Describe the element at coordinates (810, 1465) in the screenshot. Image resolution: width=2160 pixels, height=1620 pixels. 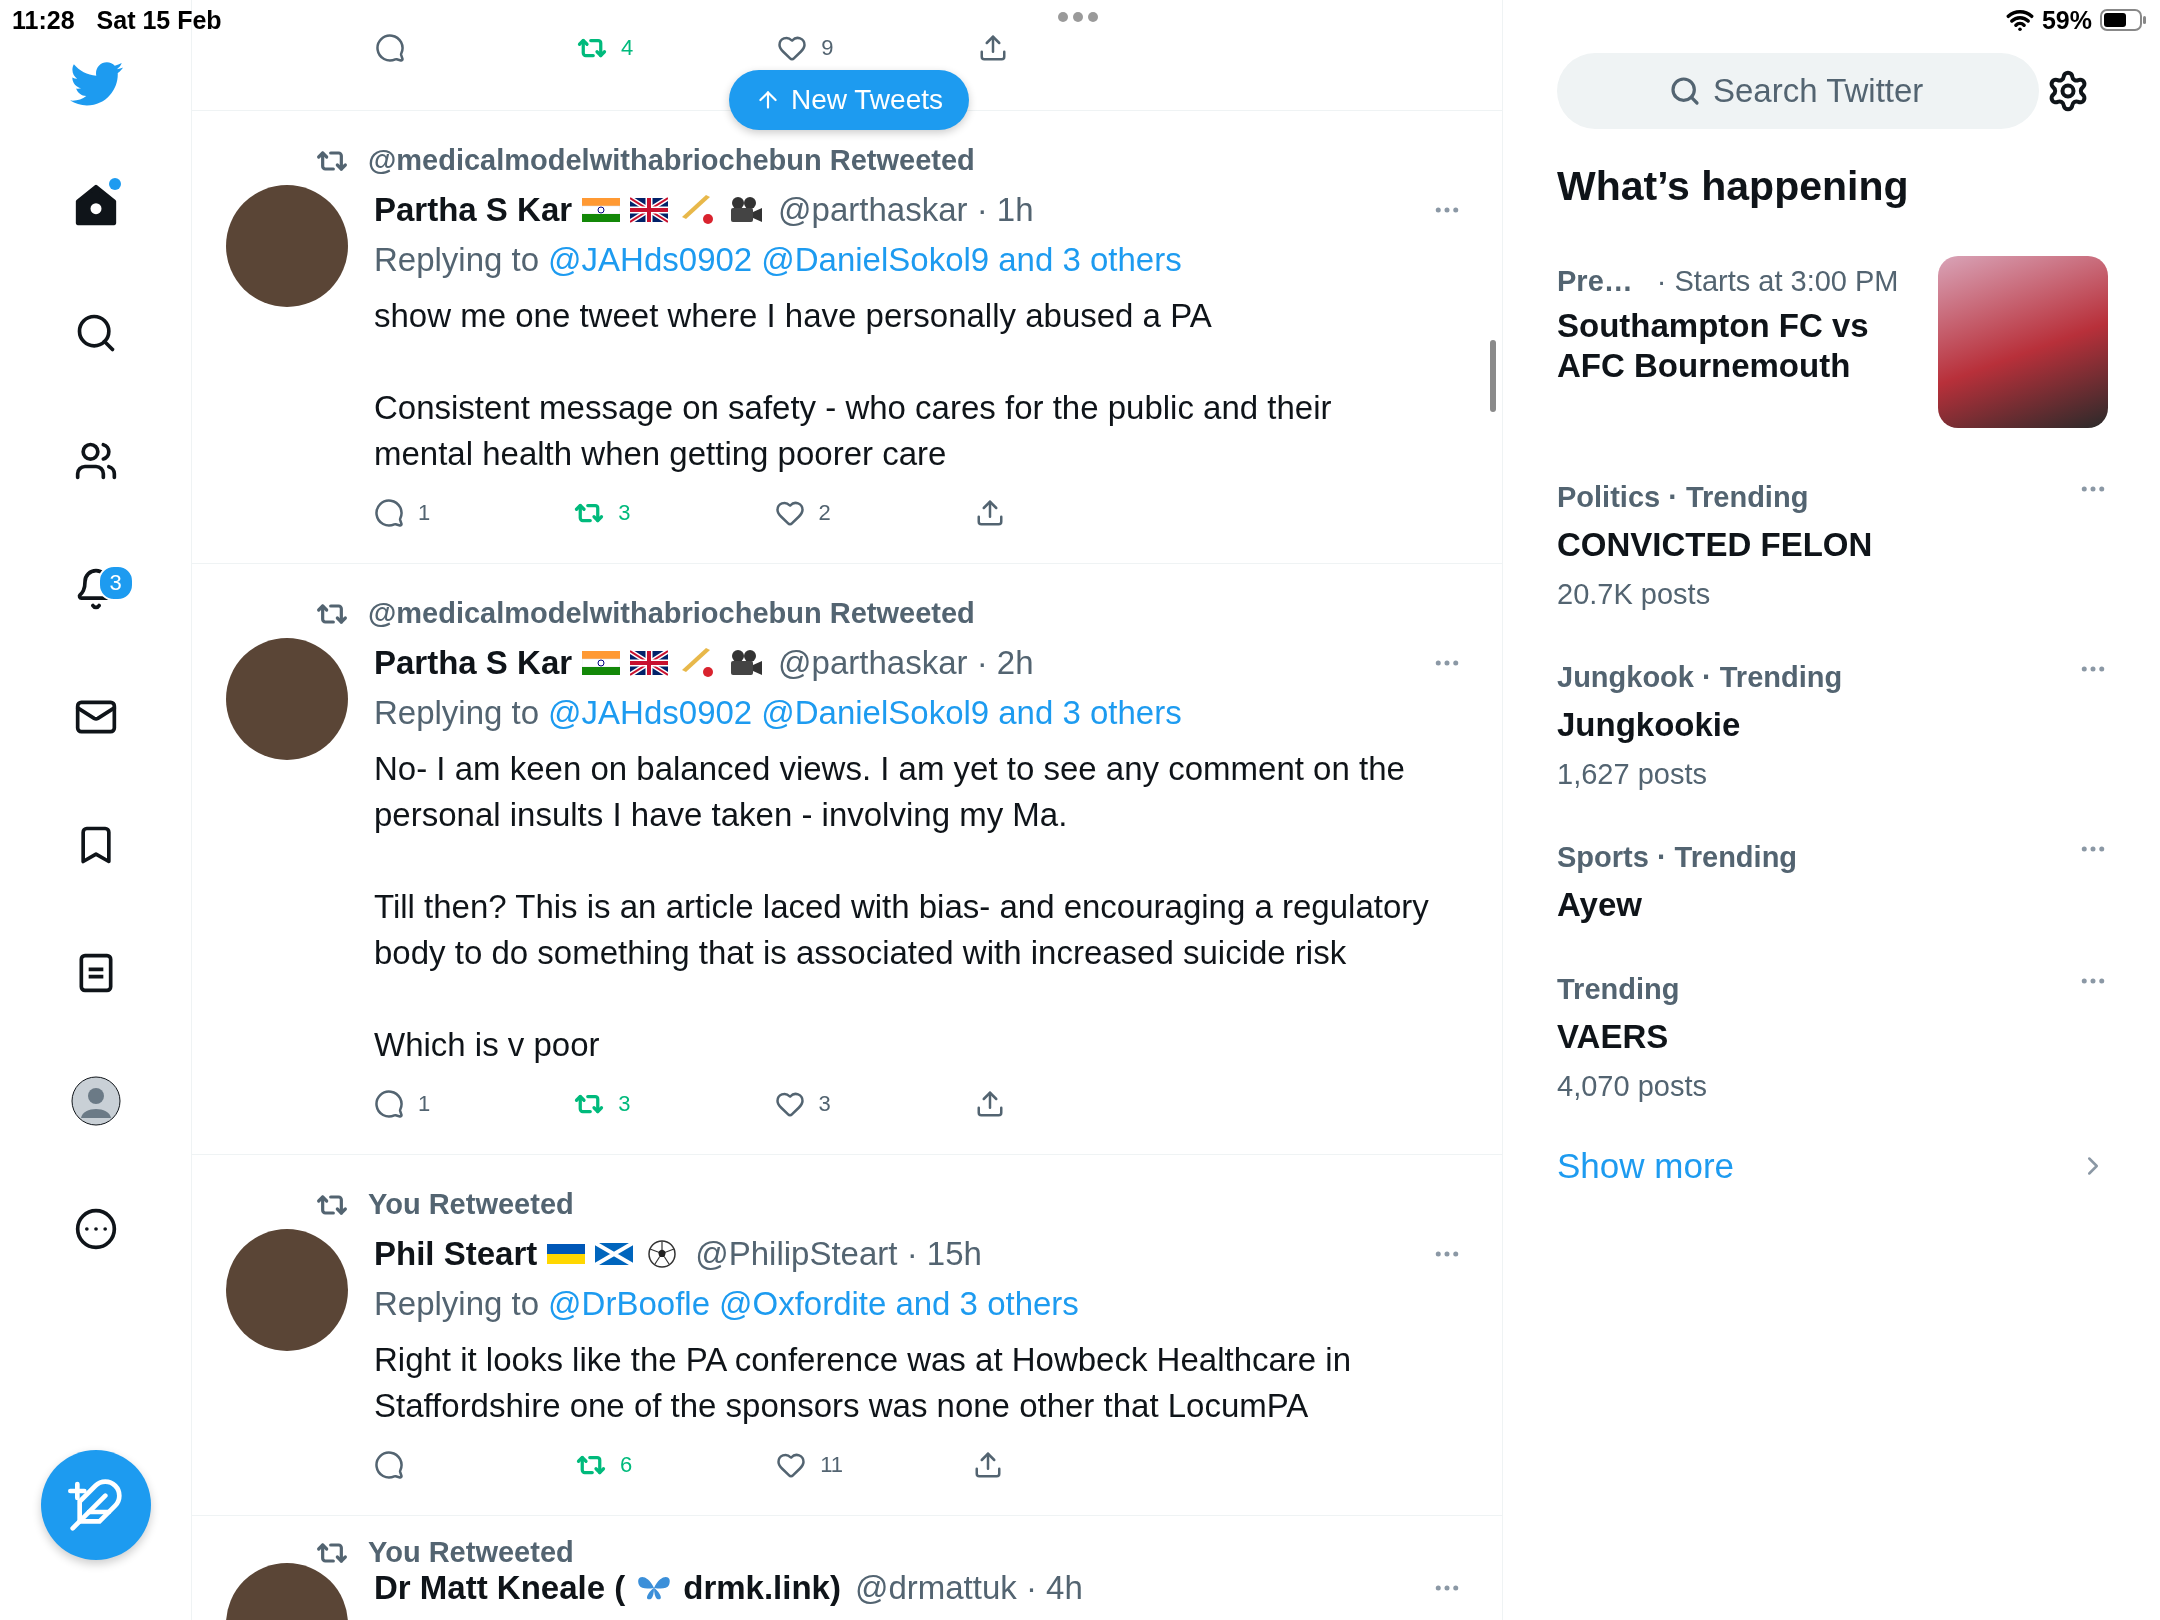
I see `like-button: 11` at that location.